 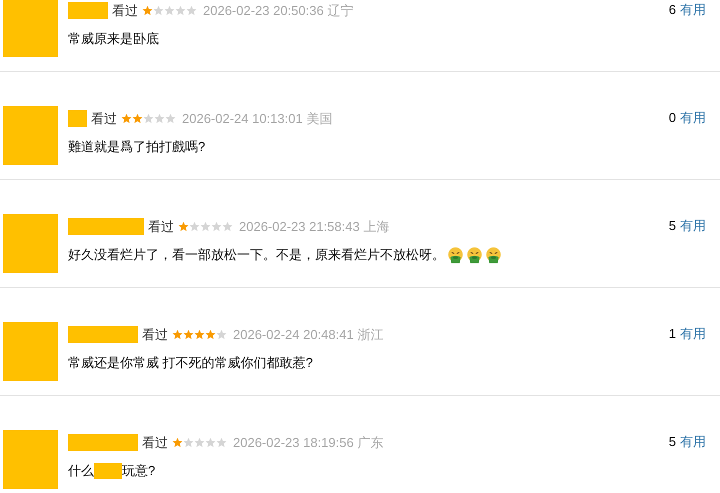 I want to click on useful-count: 6, so click(x=672, y=10).